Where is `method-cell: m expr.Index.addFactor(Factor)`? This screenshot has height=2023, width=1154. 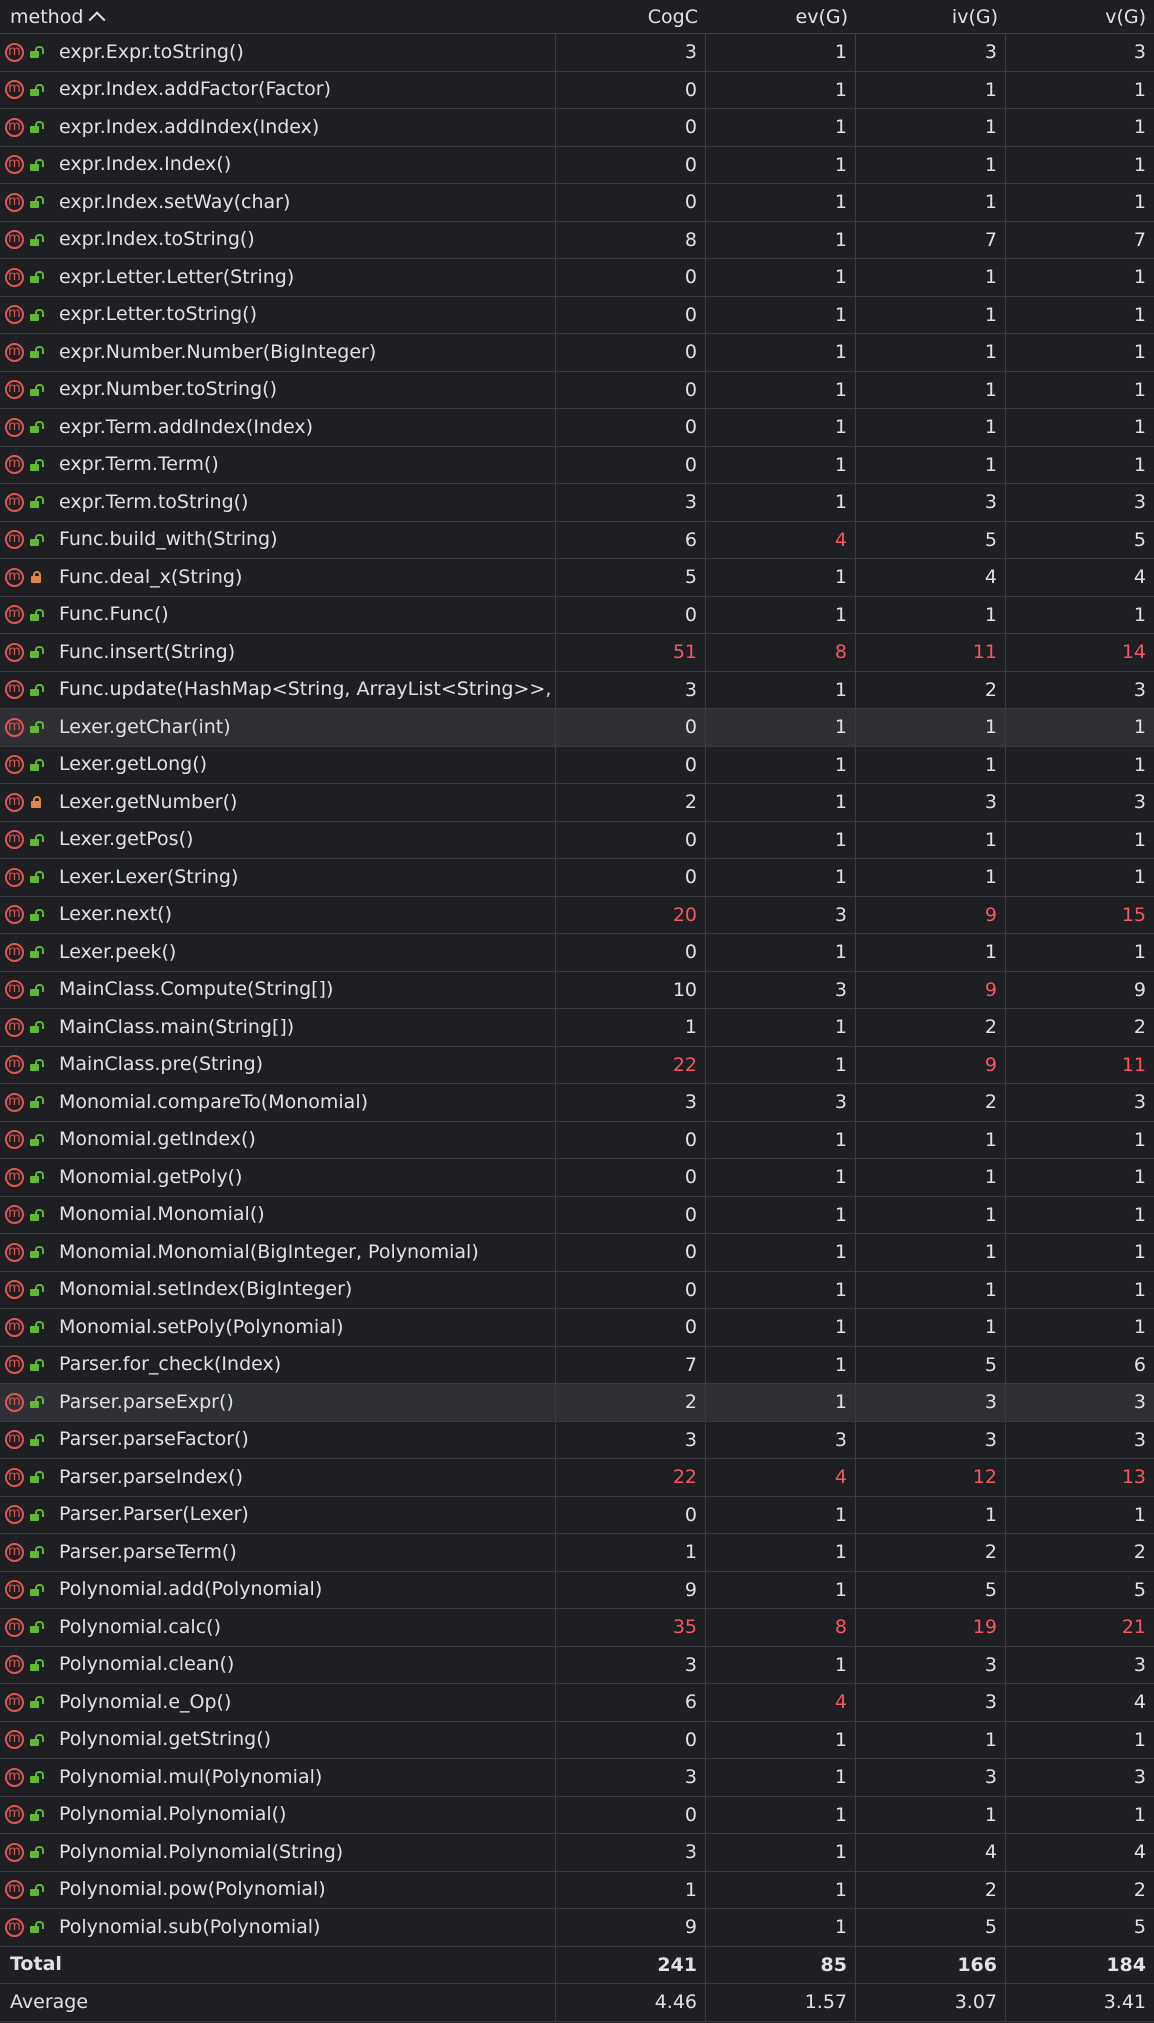 method-cell: m expr.Index.addFactor(Factor) is located at coordinates (278, 89).